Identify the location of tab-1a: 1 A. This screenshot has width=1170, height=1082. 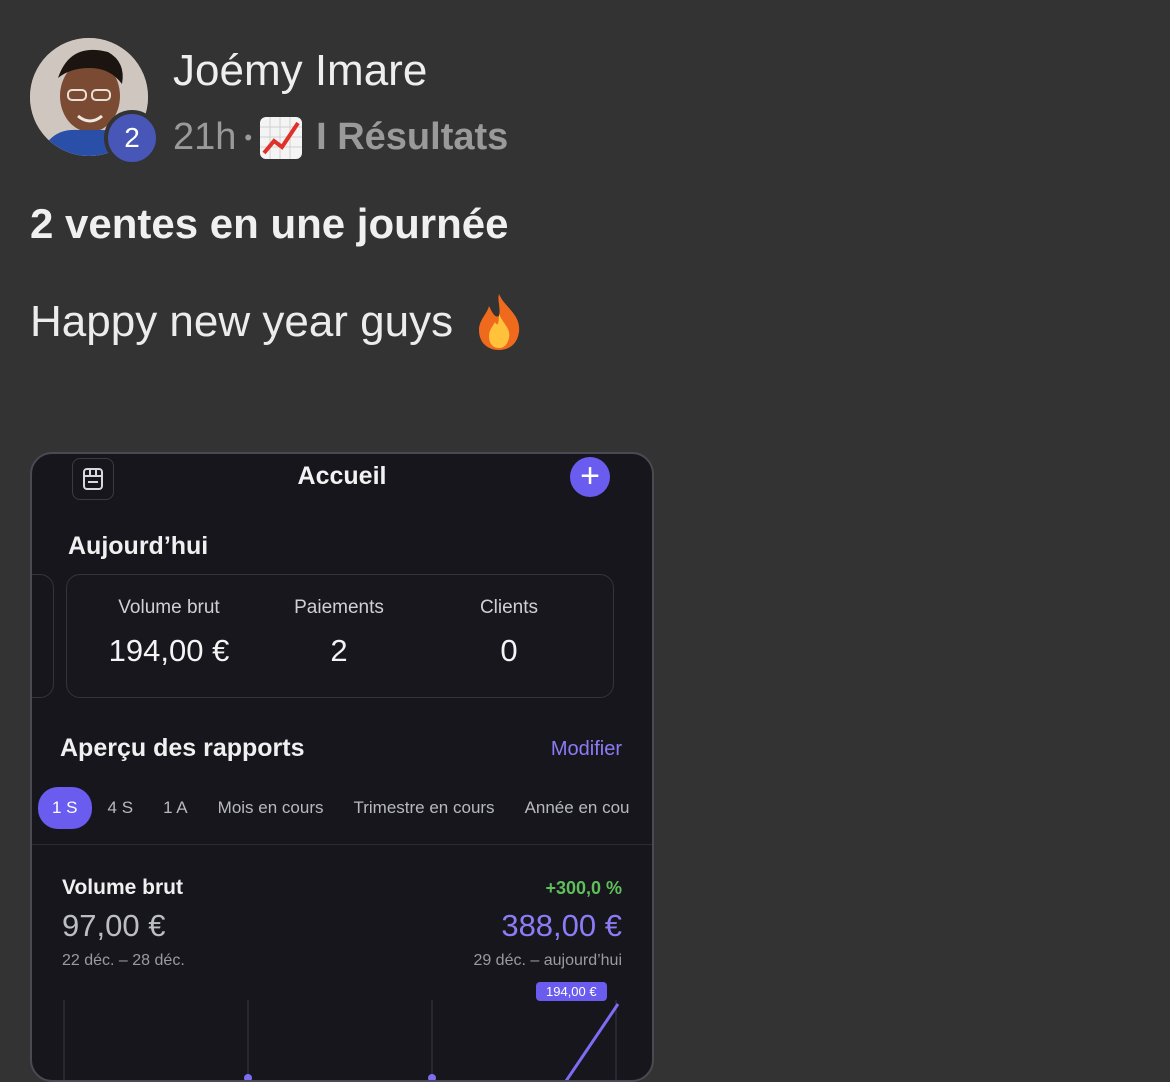
(175, 808).